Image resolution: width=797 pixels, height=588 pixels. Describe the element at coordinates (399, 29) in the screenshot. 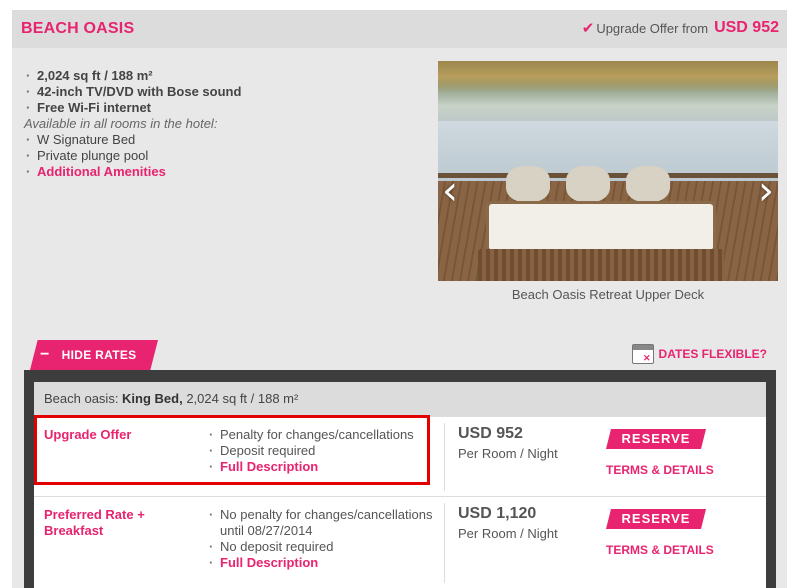

I see `room-header: BEACH OASIS ✔ Upgrade Offer from USD 952` at that location.